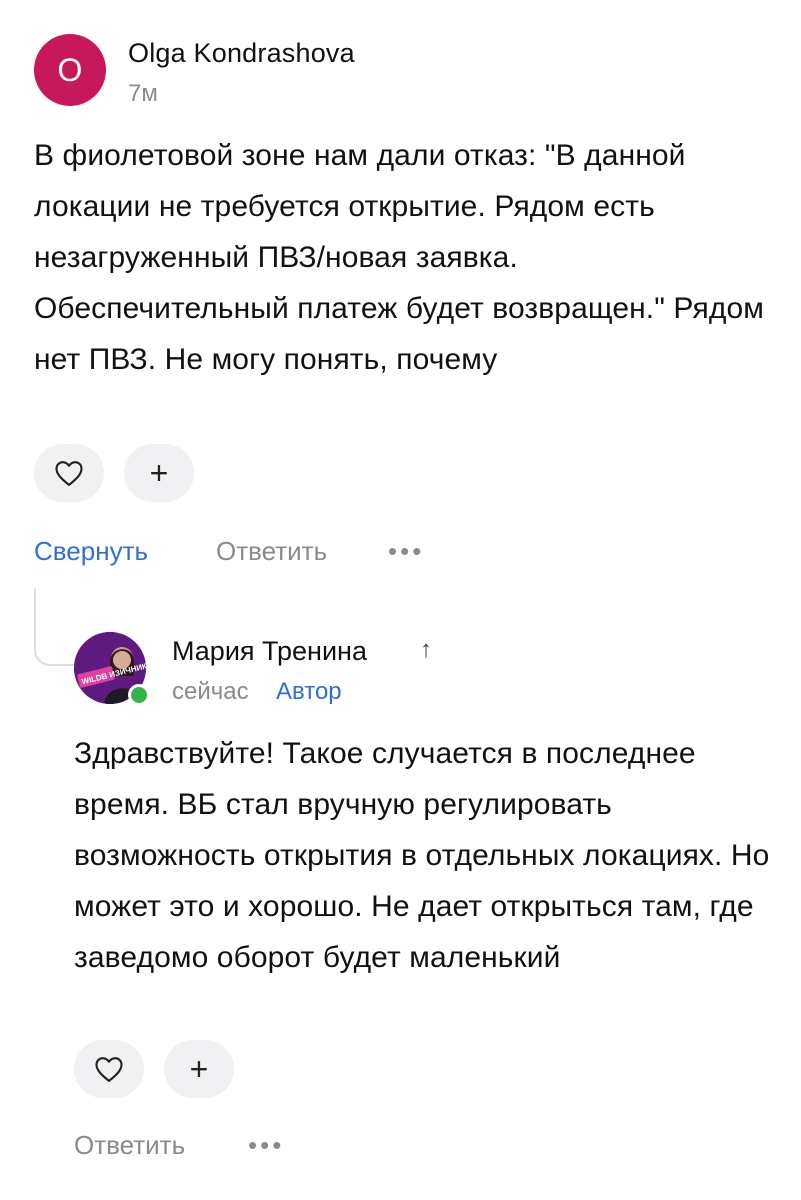  I want to click on online-status-indicator, so click(139, 695).